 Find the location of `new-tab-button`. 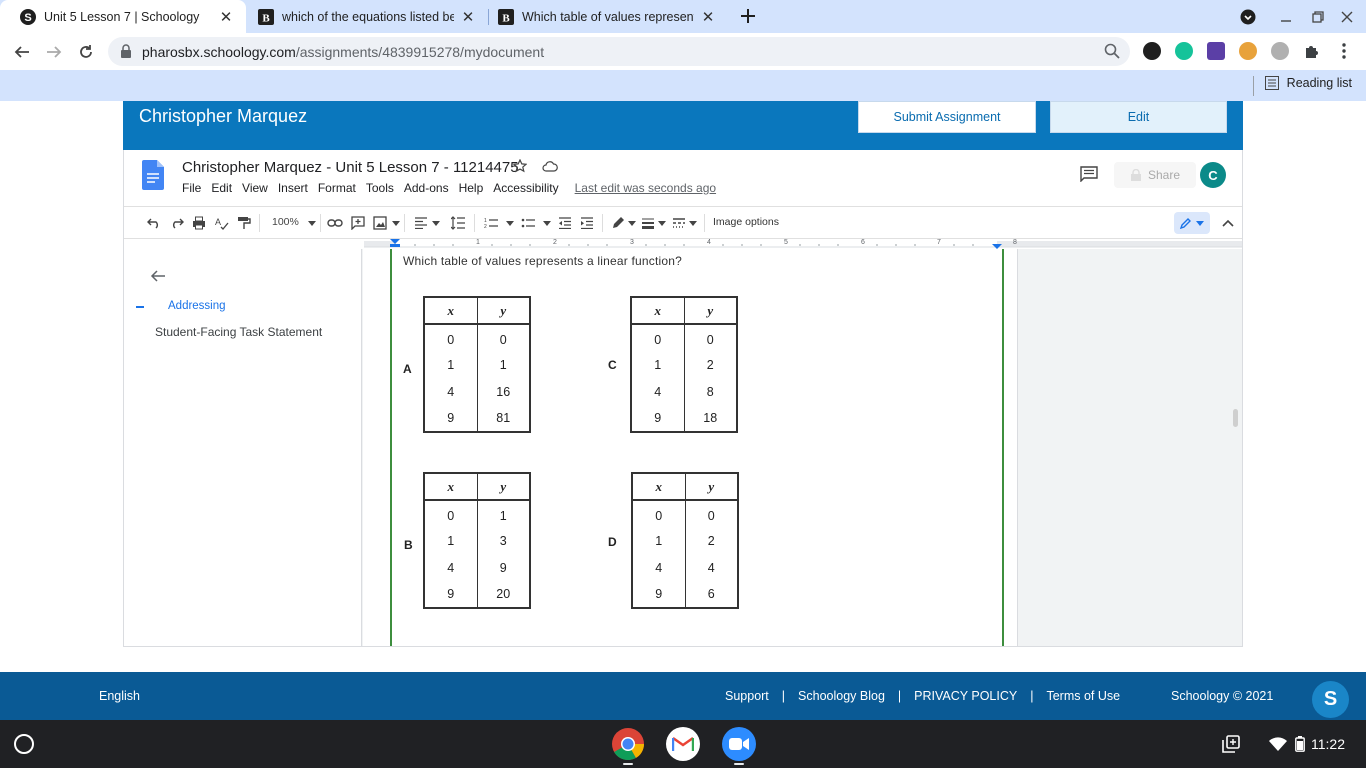

new-tab-button is located at coordinates (748, 16).